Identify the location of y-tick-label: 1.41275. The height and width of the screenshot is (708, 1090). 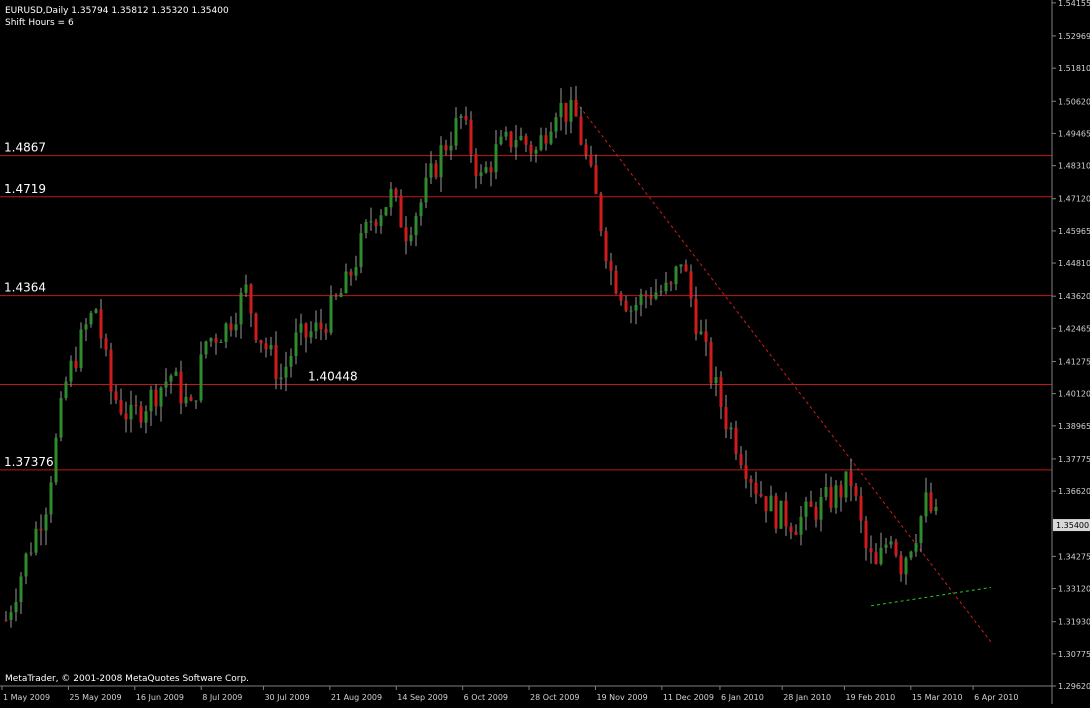
(1074, 361).